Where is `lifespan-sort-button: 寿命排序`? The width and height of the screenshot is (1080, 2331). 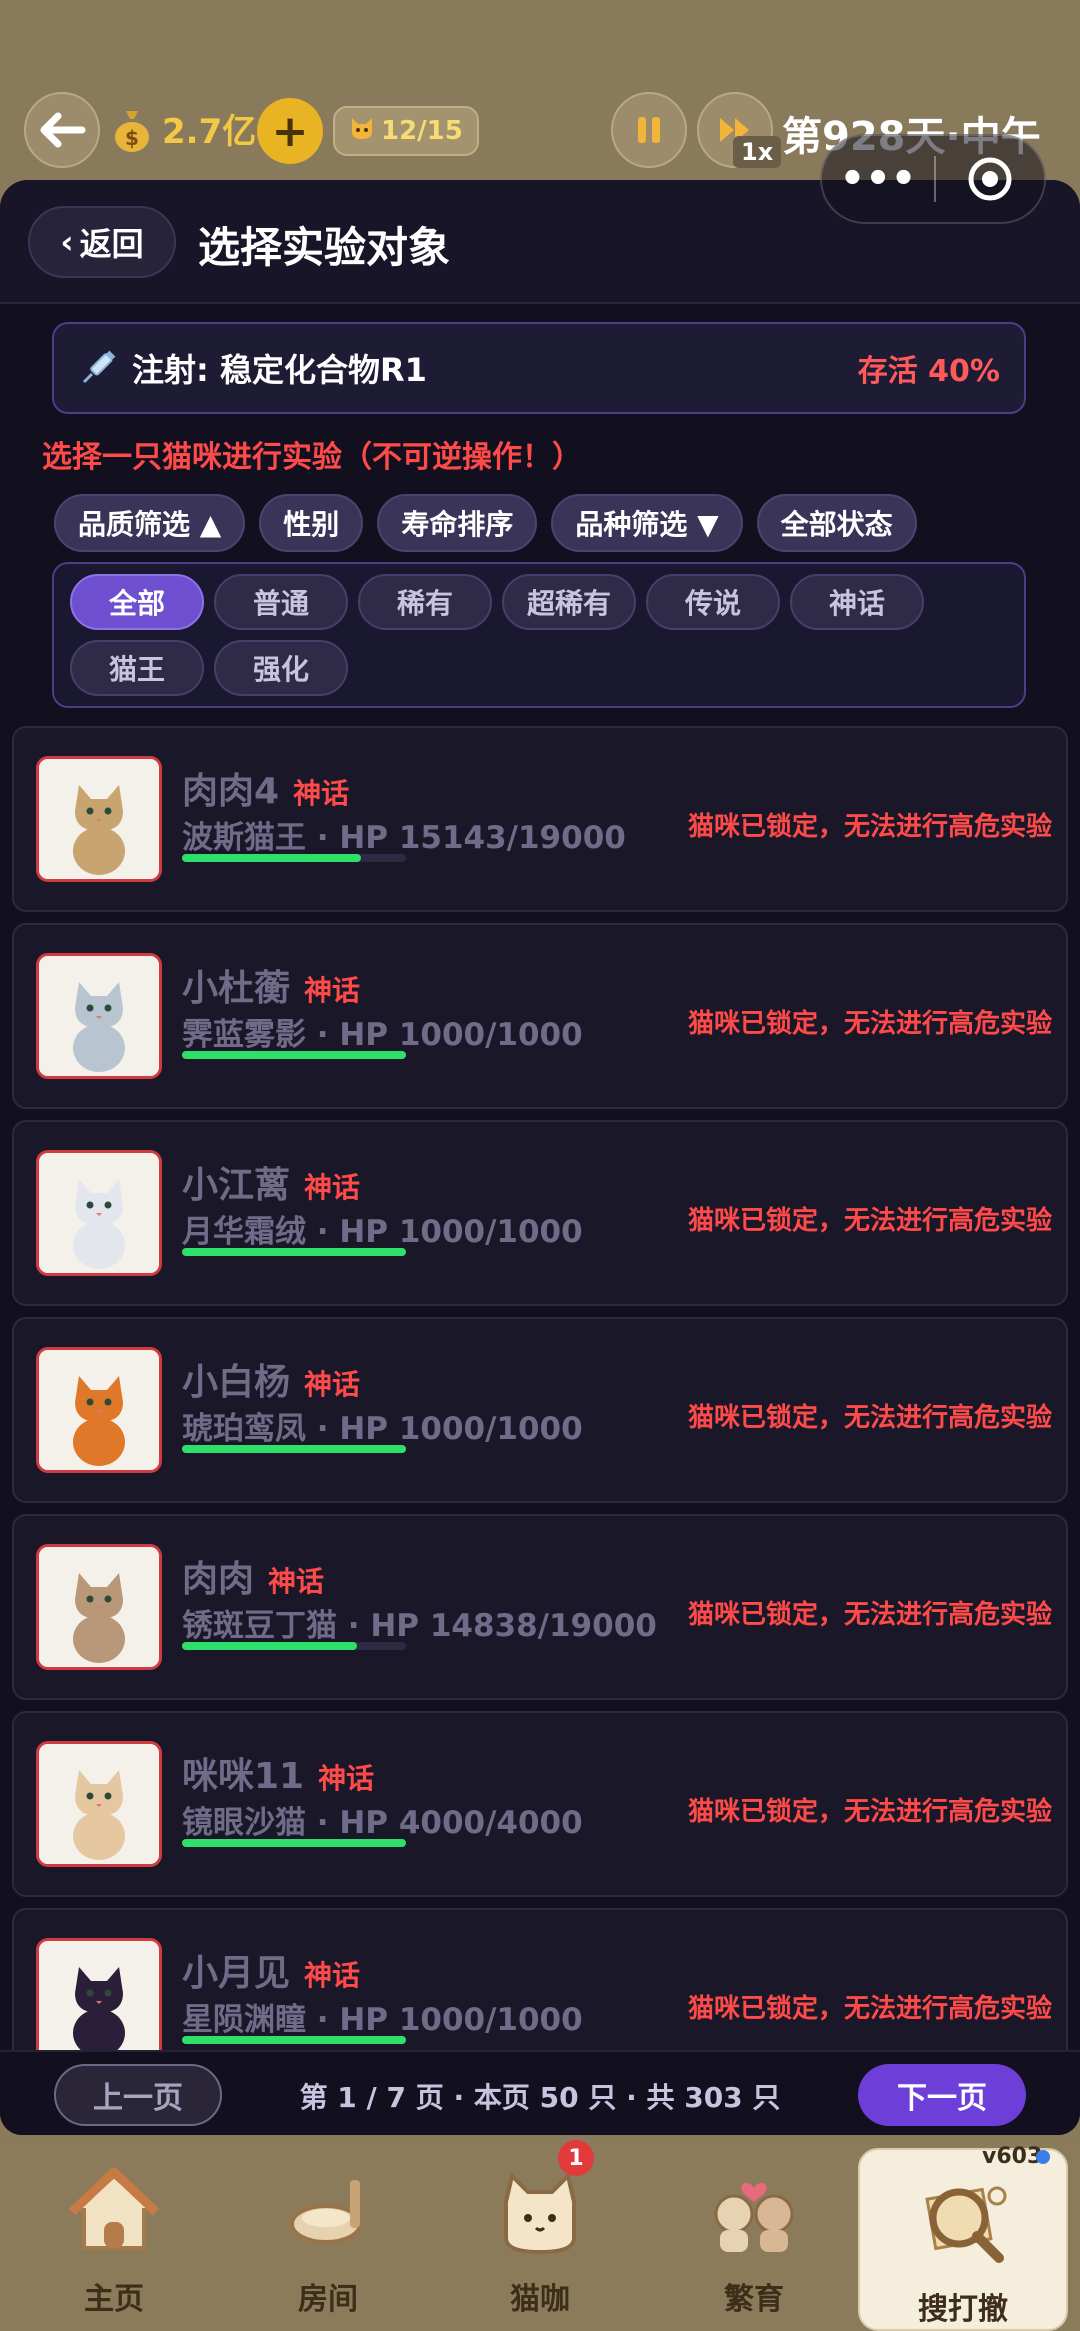 lifespan-sort-button: 寿命排序 is located at coordinates (457, 523).